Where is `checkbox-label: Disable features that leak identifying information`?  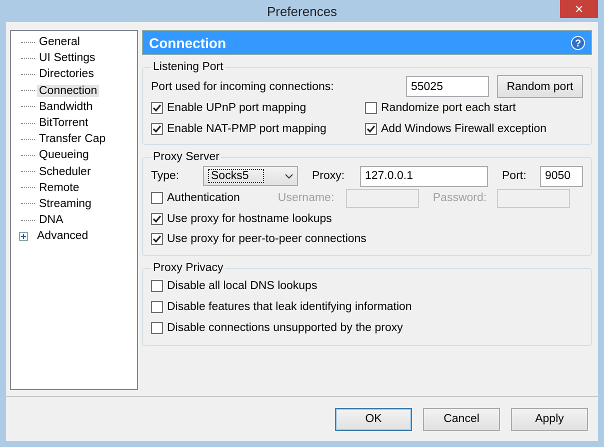 checkbox-label: Disable features that leak identifying information is located at coordinates (289, 306).